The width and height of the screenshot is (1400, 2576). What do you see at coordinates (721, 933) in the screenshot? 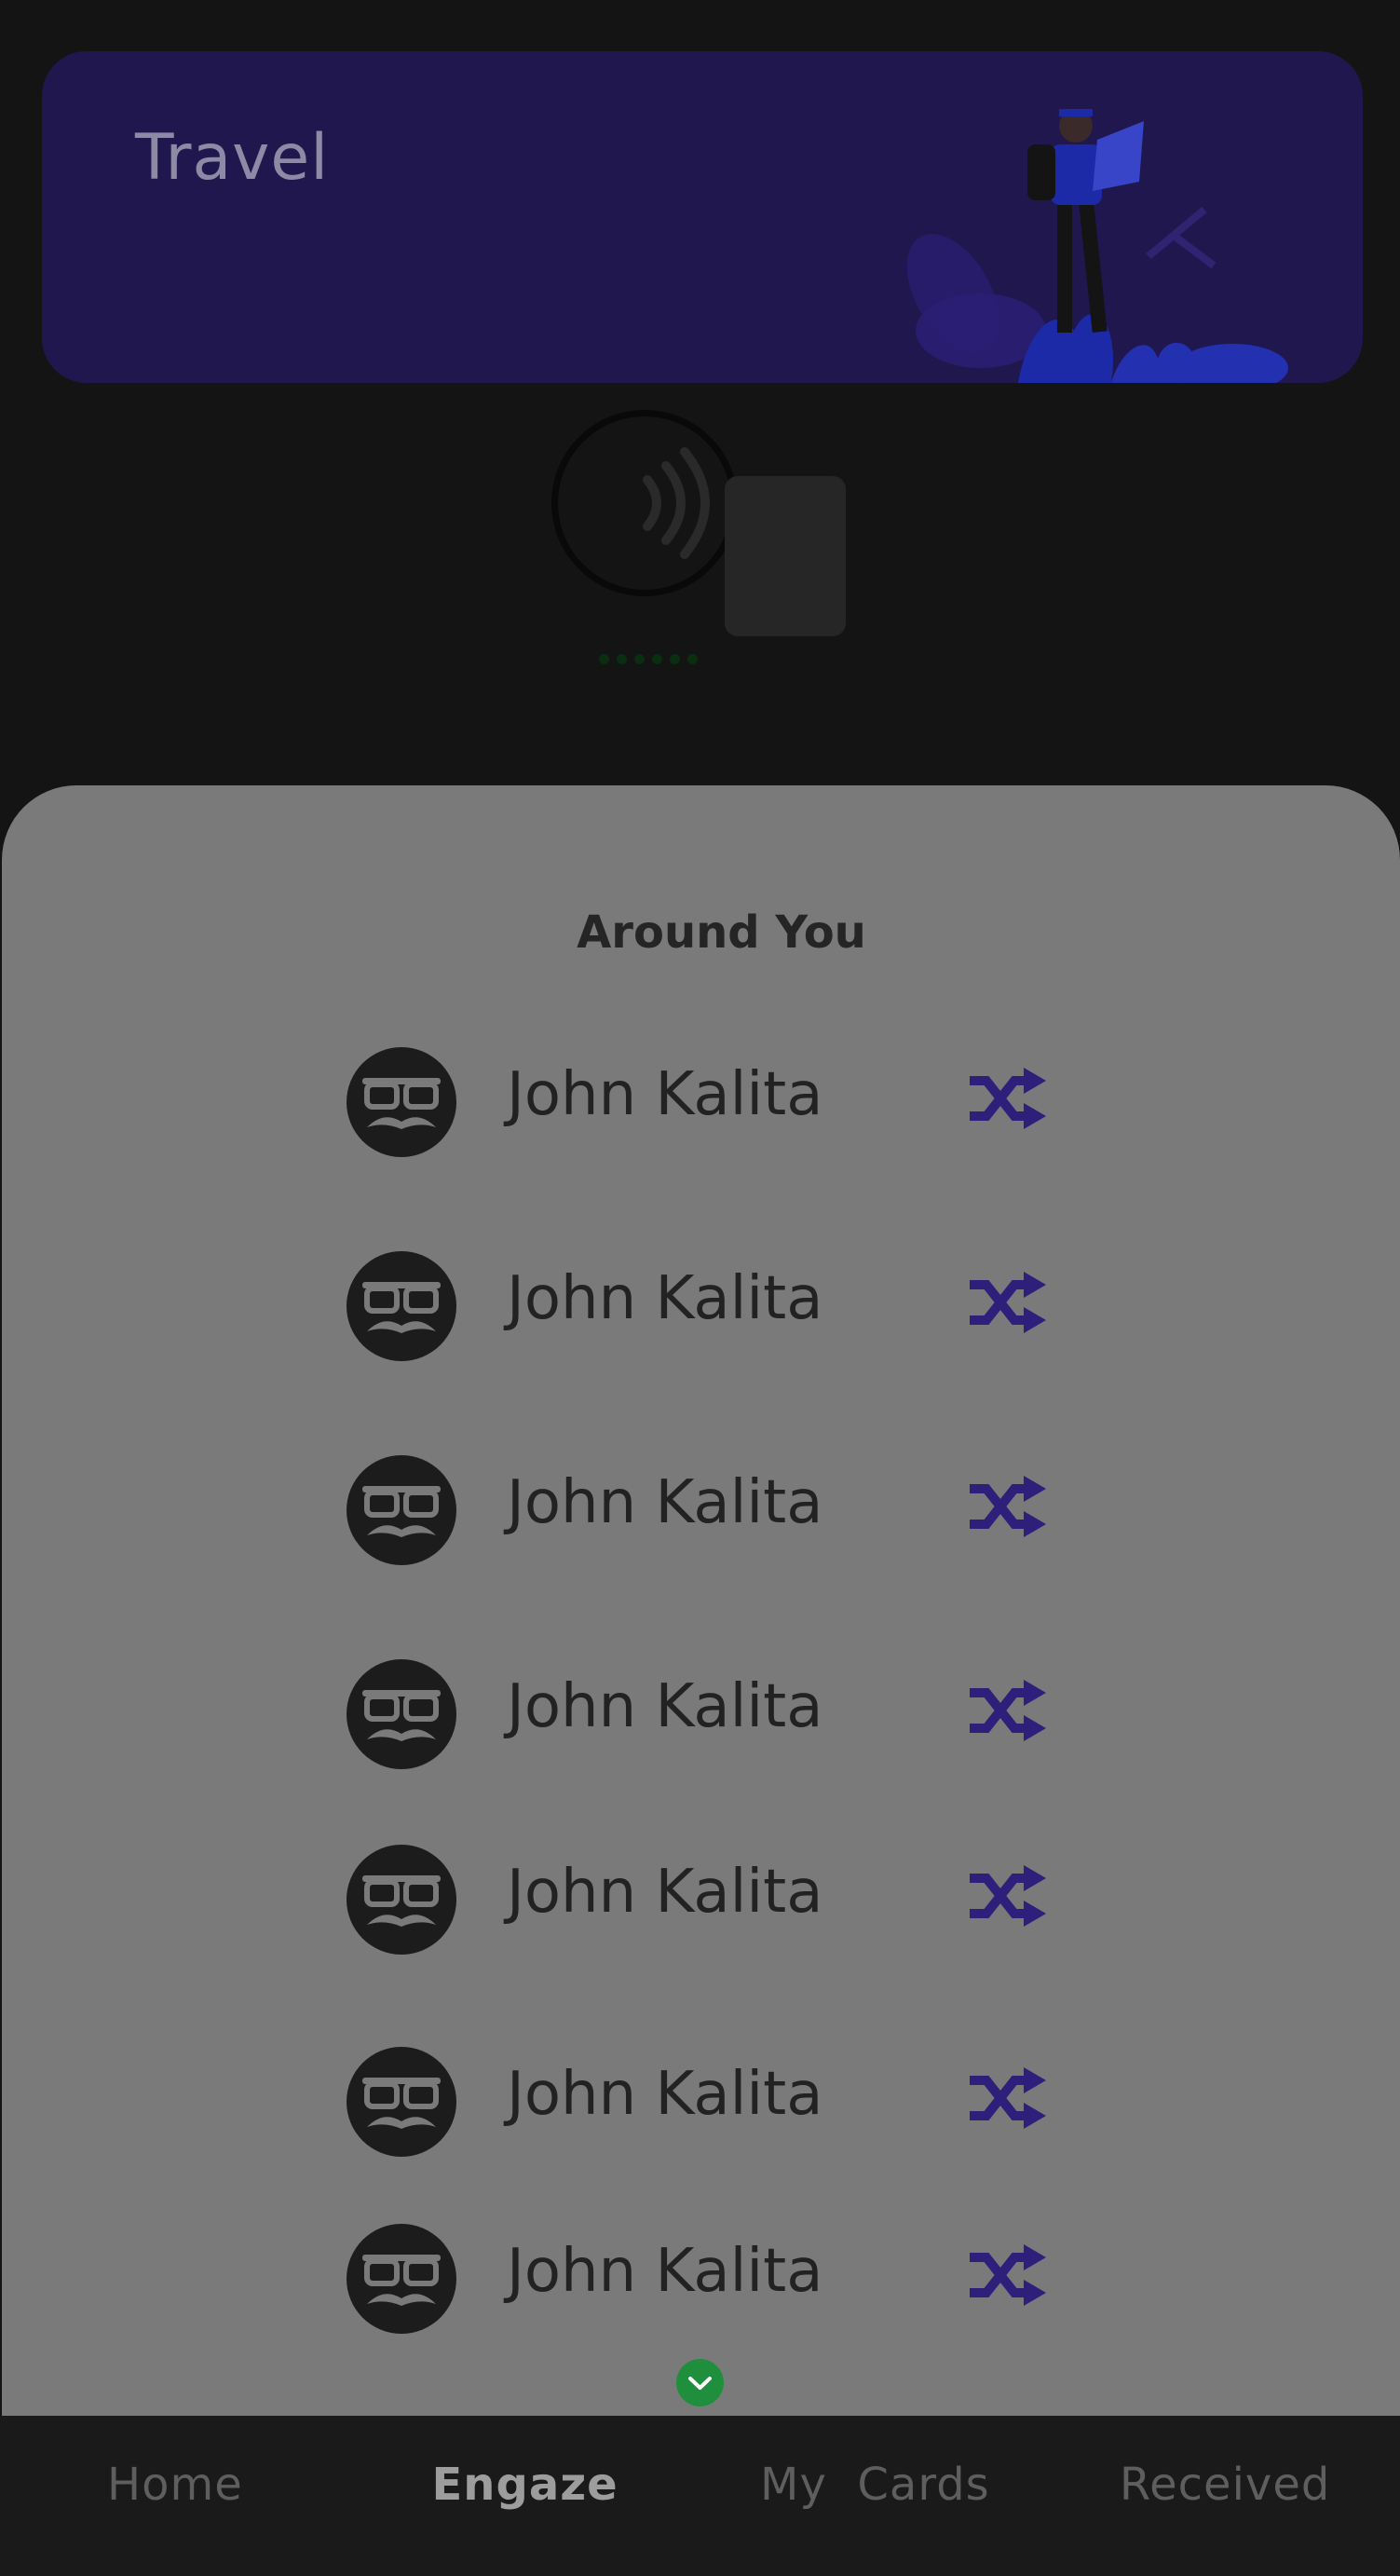
I see `sheet-title: Around You` at bounding box center [721, 933].